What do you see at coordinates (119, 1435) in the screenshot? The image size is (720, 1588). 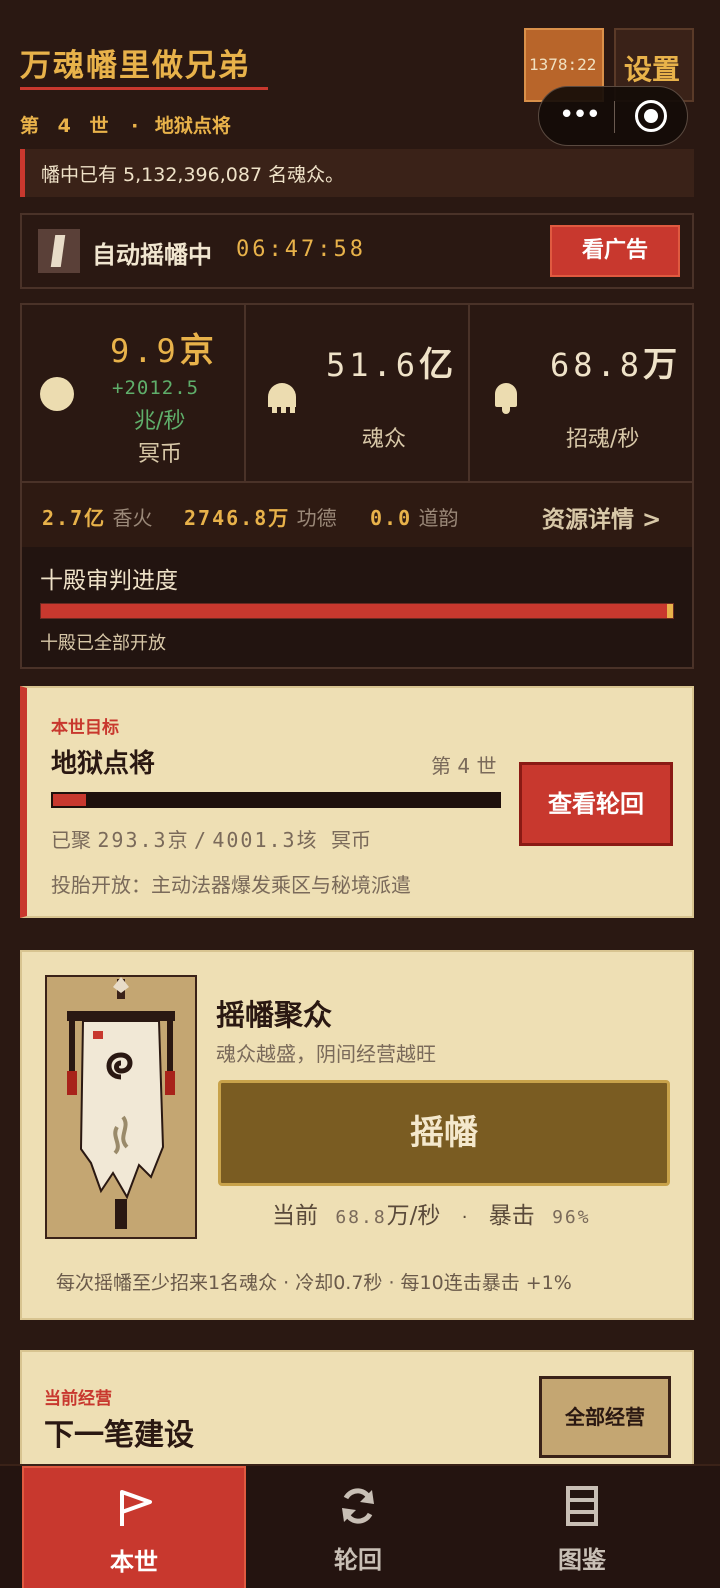 I see `manage-name: 下一笔建设` at bounding box center [119, 1435].